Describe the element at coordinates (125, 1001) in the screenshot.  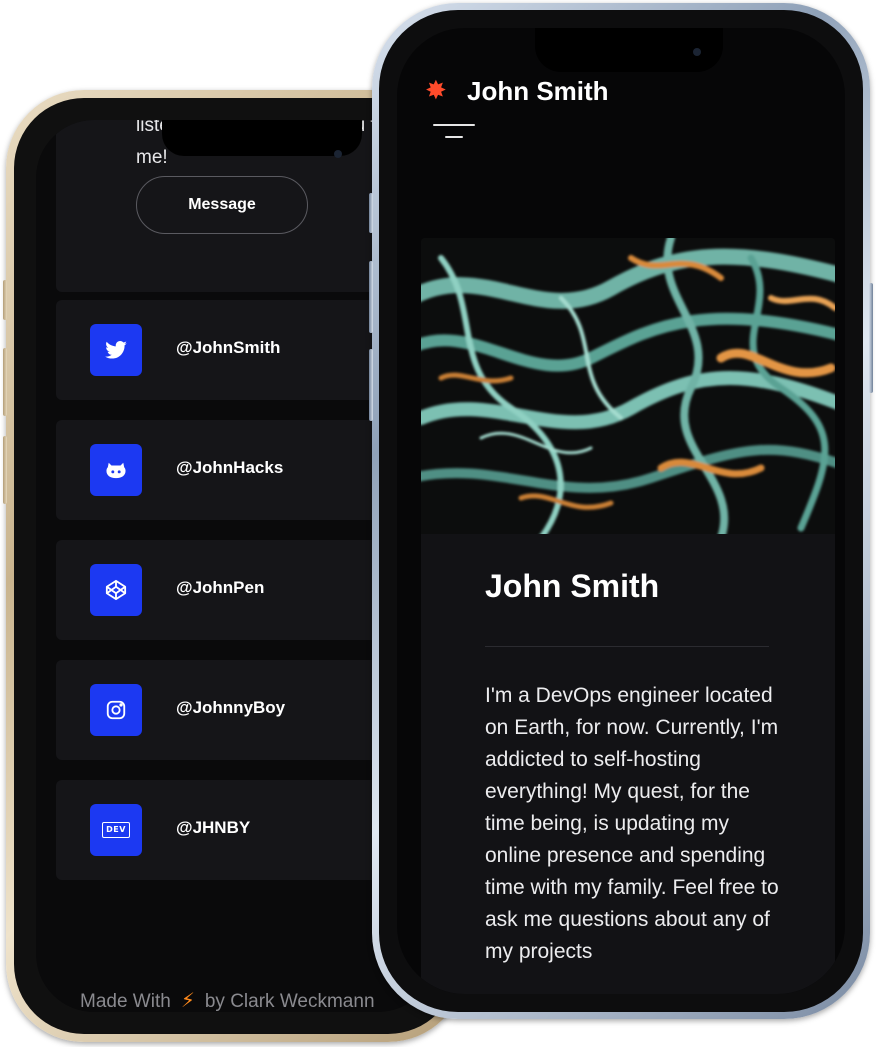
I see `footer-made-with: Made With` at that location.